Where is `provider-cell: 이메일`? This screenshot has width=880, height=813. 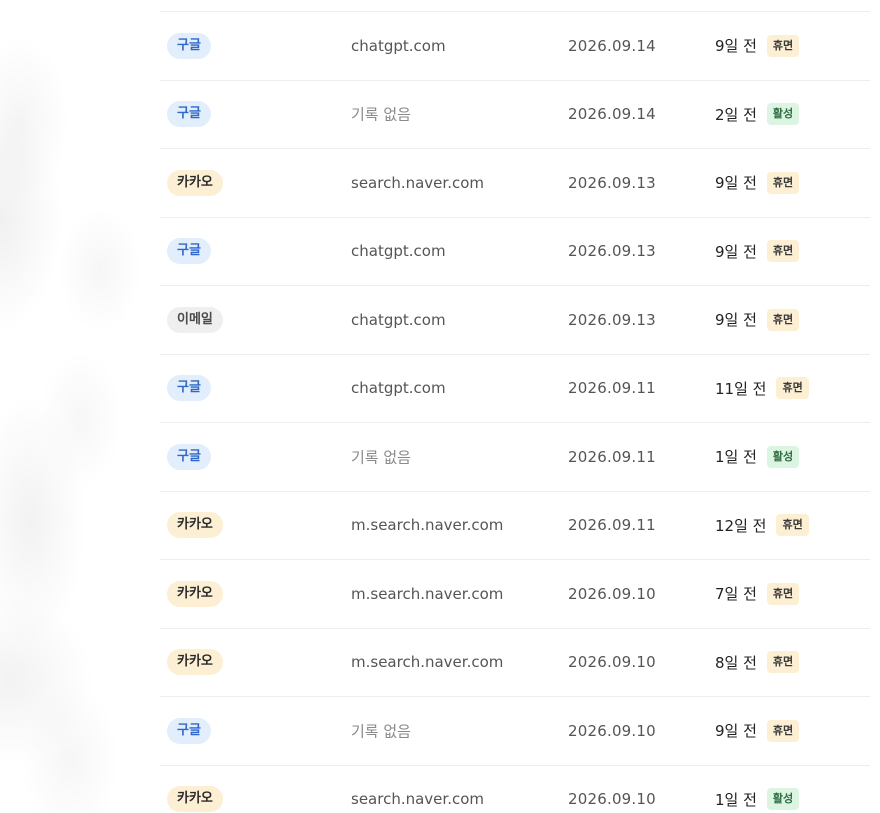
provider-cell: 이메일 is located at coordinates (195, 319).